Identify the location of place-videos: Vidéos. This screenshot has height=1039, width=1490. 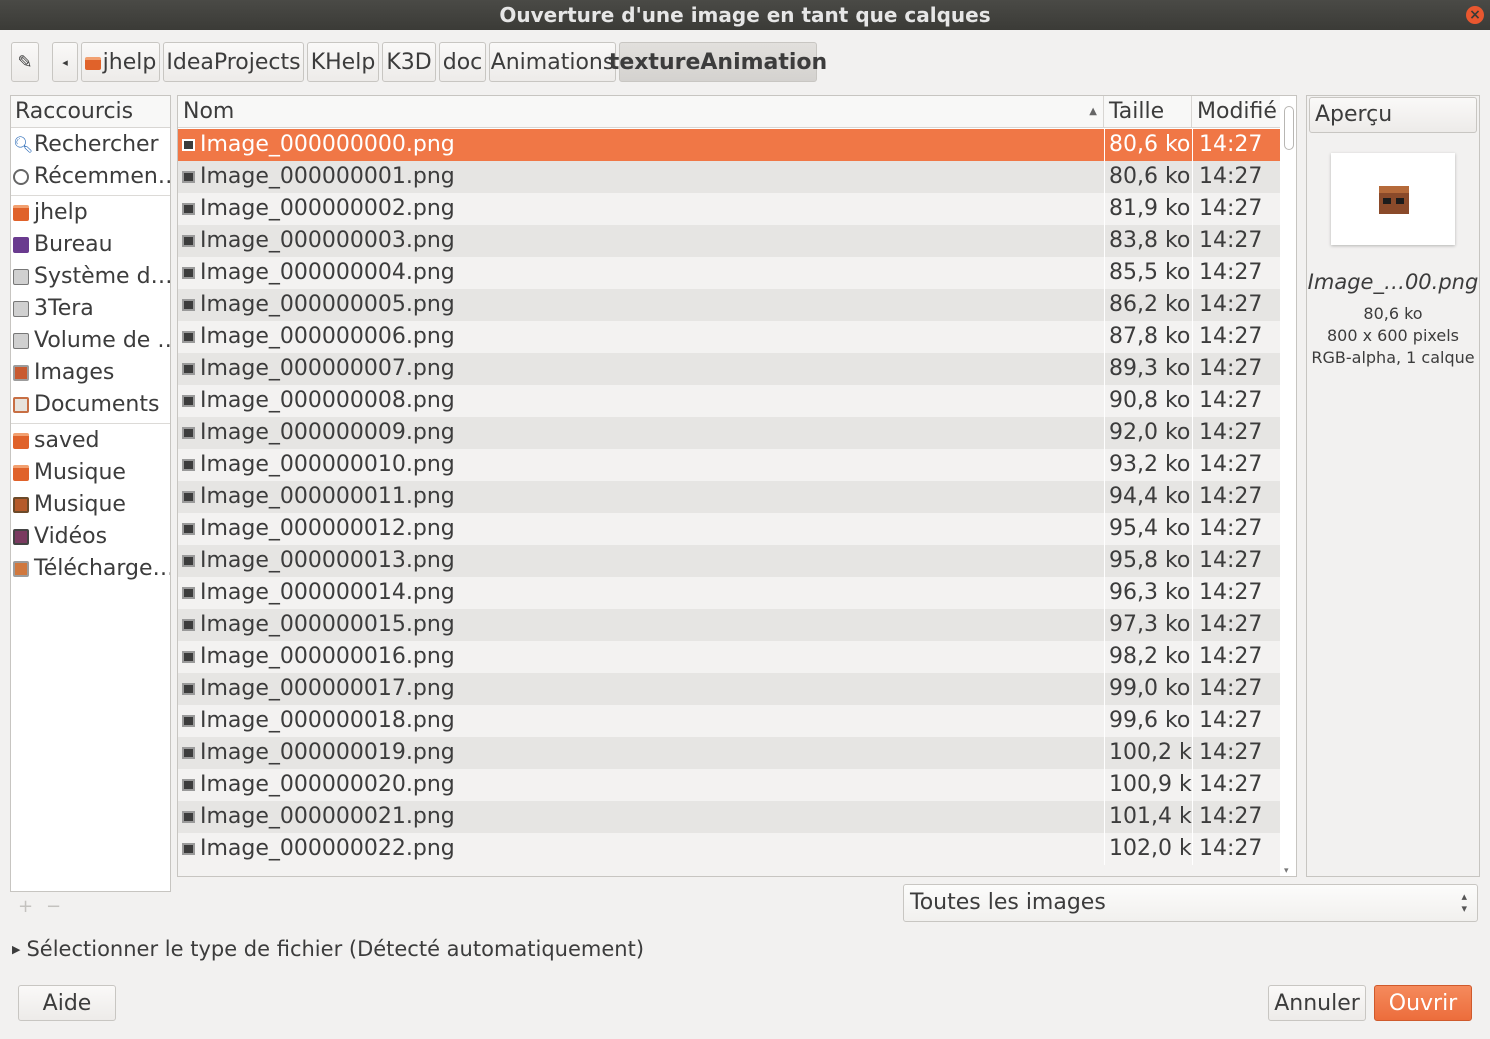
(90, 537).